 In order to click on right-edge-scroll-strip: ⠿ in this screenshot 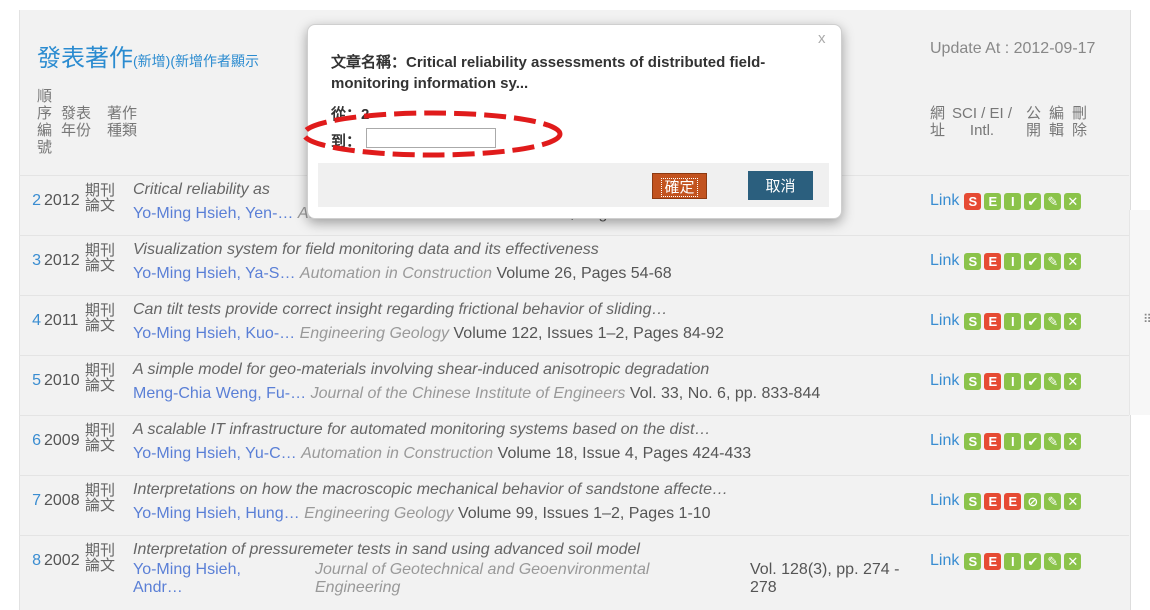, I will do `click(1139, 312)`.